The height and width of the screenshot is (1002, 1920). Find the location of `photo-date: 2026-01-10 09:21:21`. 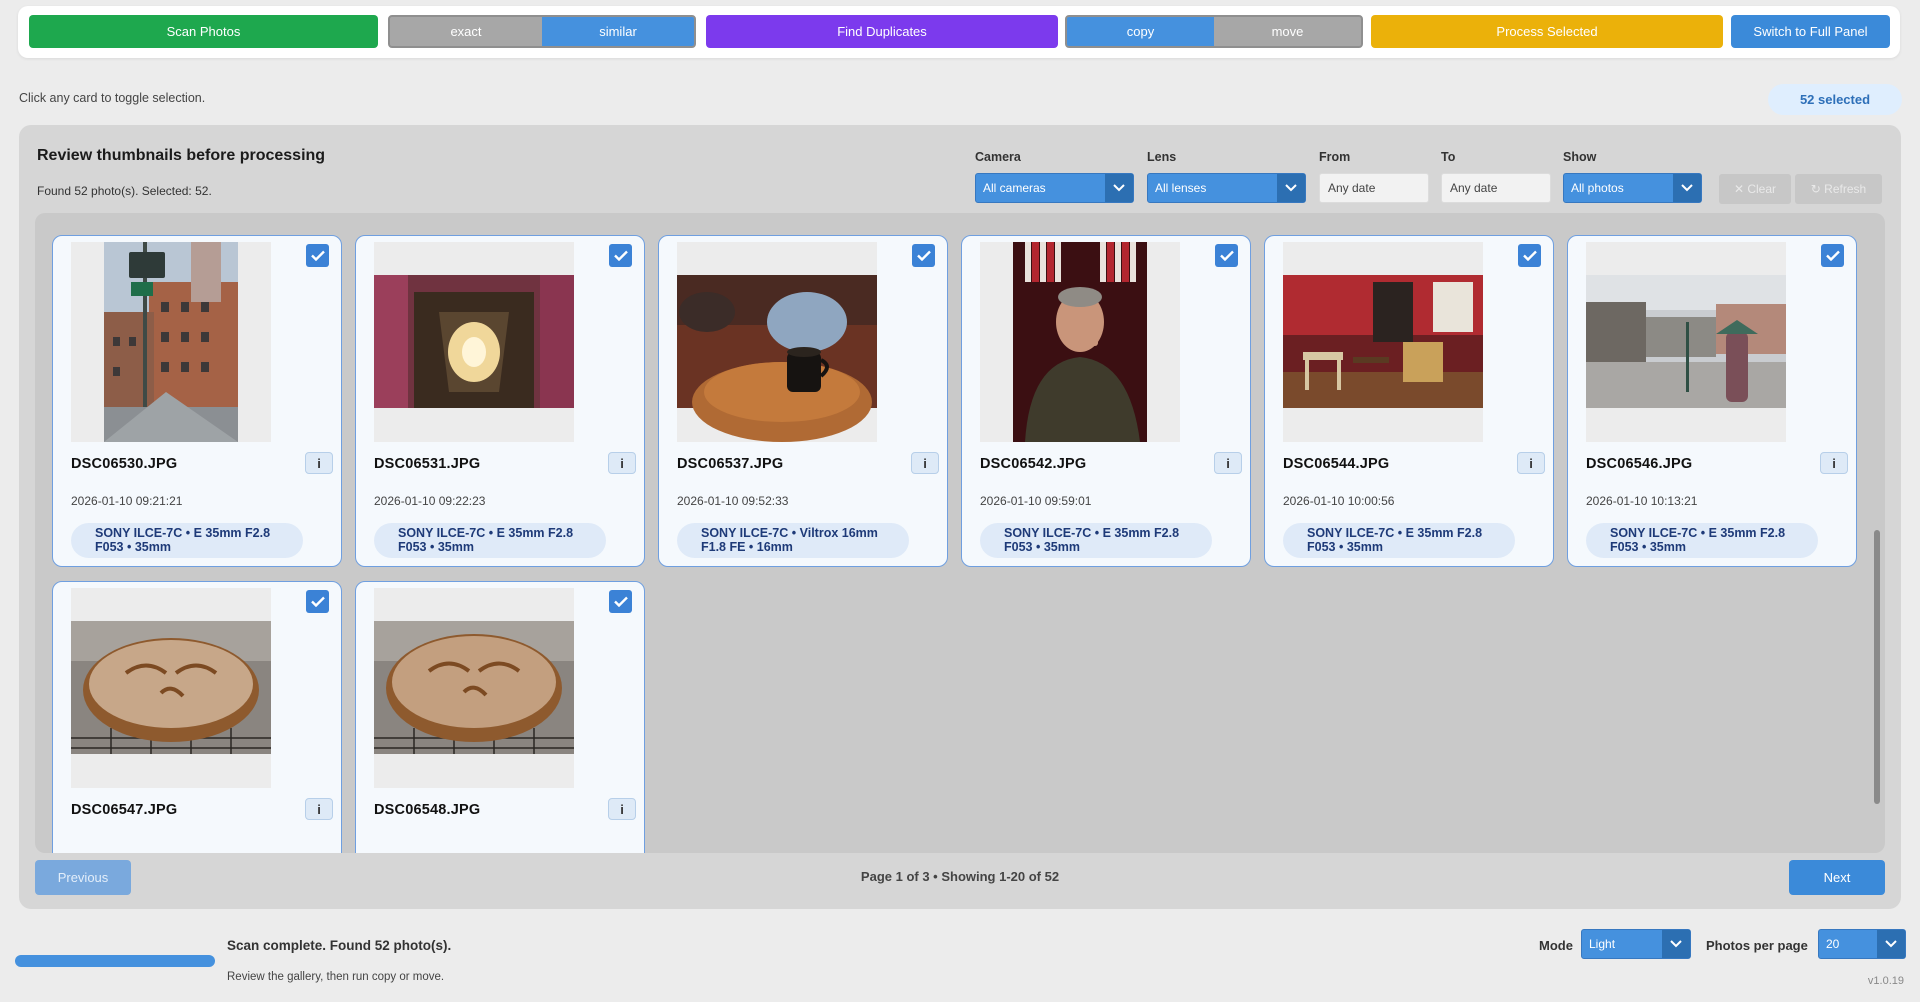

photo-date: 2026-01-10 09:21:21 is located at coordinates (127, 501).